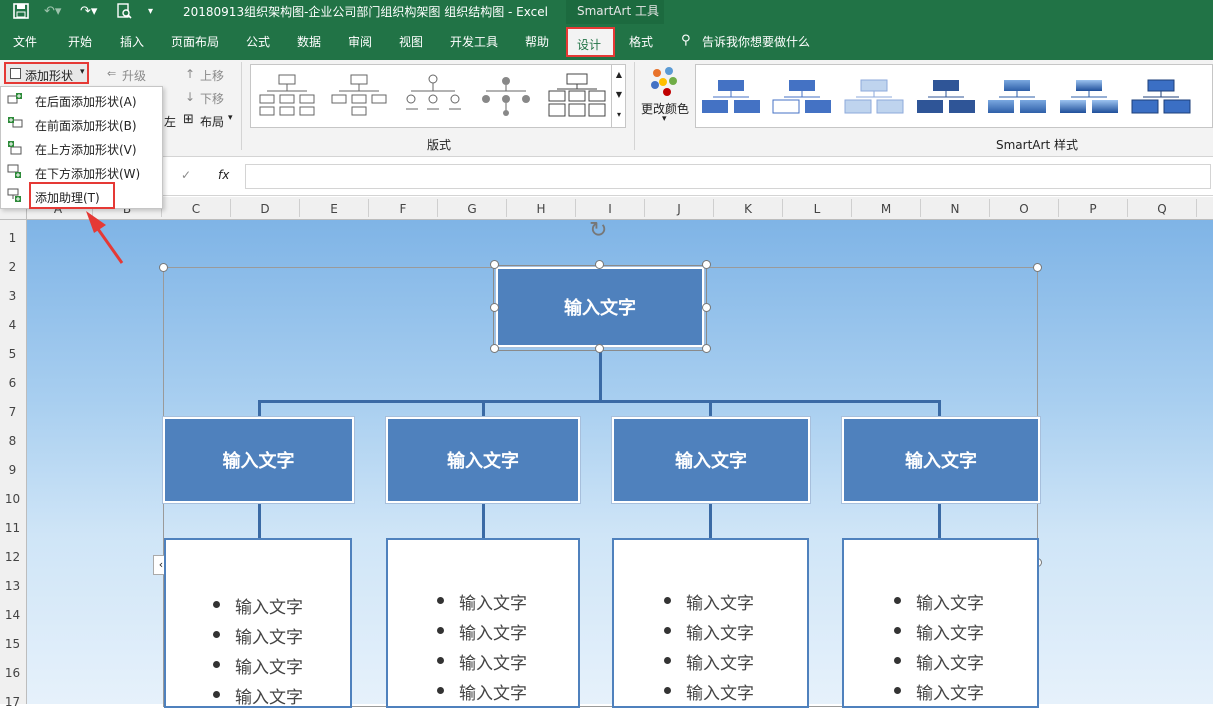 The width and height of the screenshot is (1213, 709). What do you see at coordinates (679, 209) in the screenshot?
I see `column-header: J` at bounding box center [679, 209].